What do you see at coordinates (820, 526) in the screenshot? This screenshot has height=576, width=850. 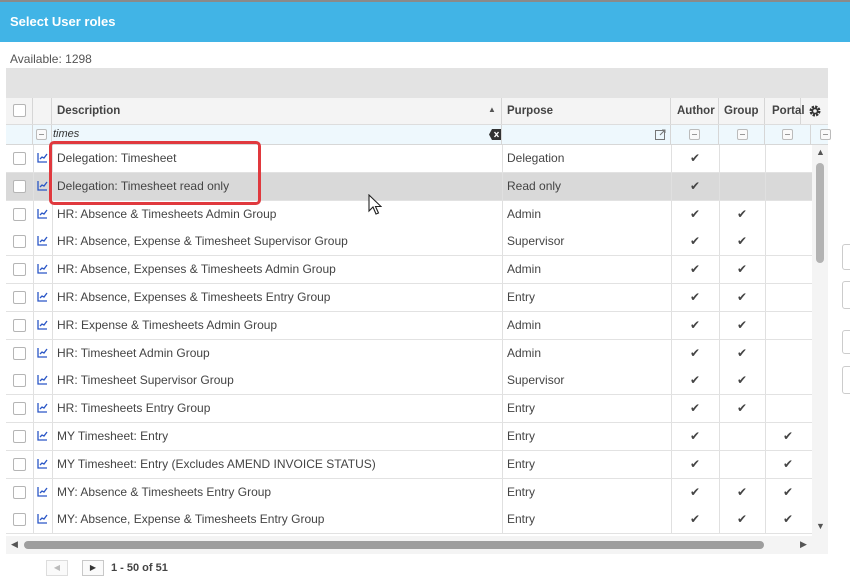 I see `scroll-down-icon: ▼` at bounding box center [820, 526].